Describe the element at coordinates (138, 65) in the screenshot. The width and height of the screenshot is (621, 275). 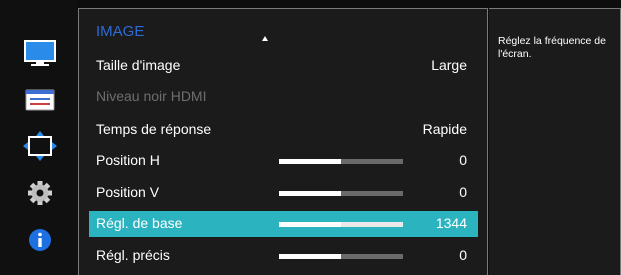
I see `menu-item-label: Taille d'image` at that location.